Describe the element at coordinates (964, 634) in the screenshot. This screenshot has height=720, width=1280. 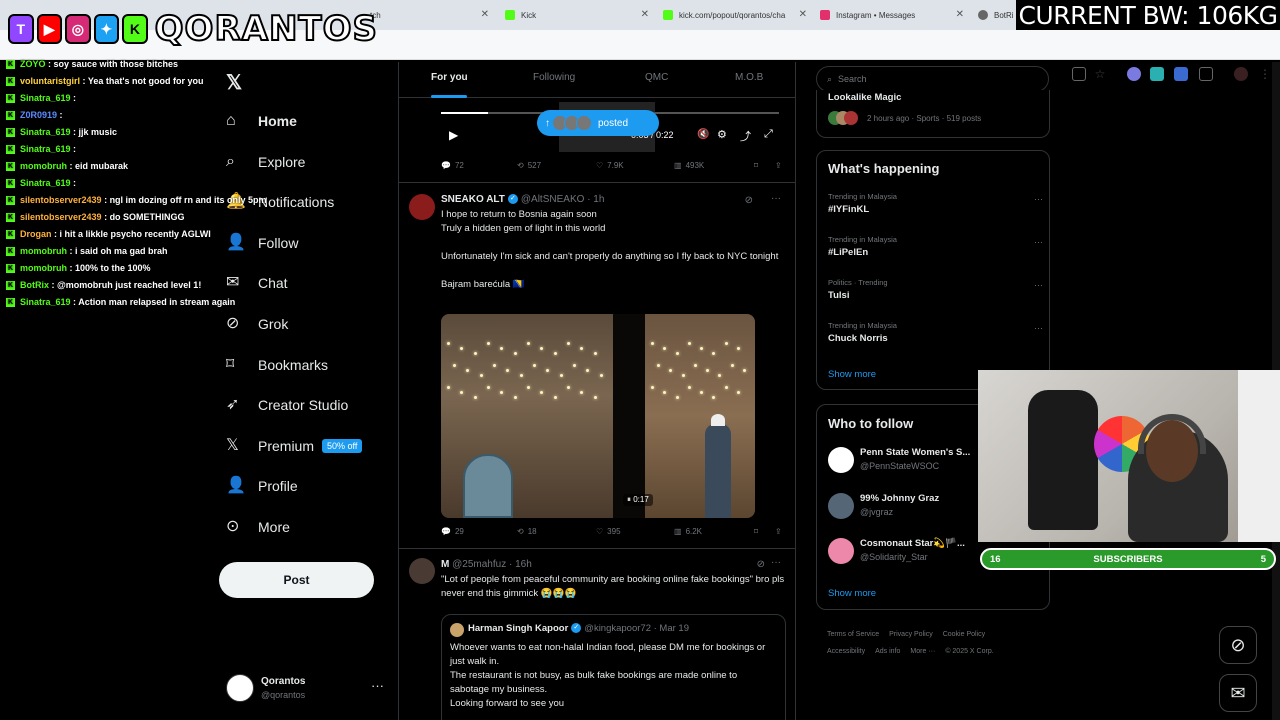
I see `footer-link: Cookie Policy` at that location.